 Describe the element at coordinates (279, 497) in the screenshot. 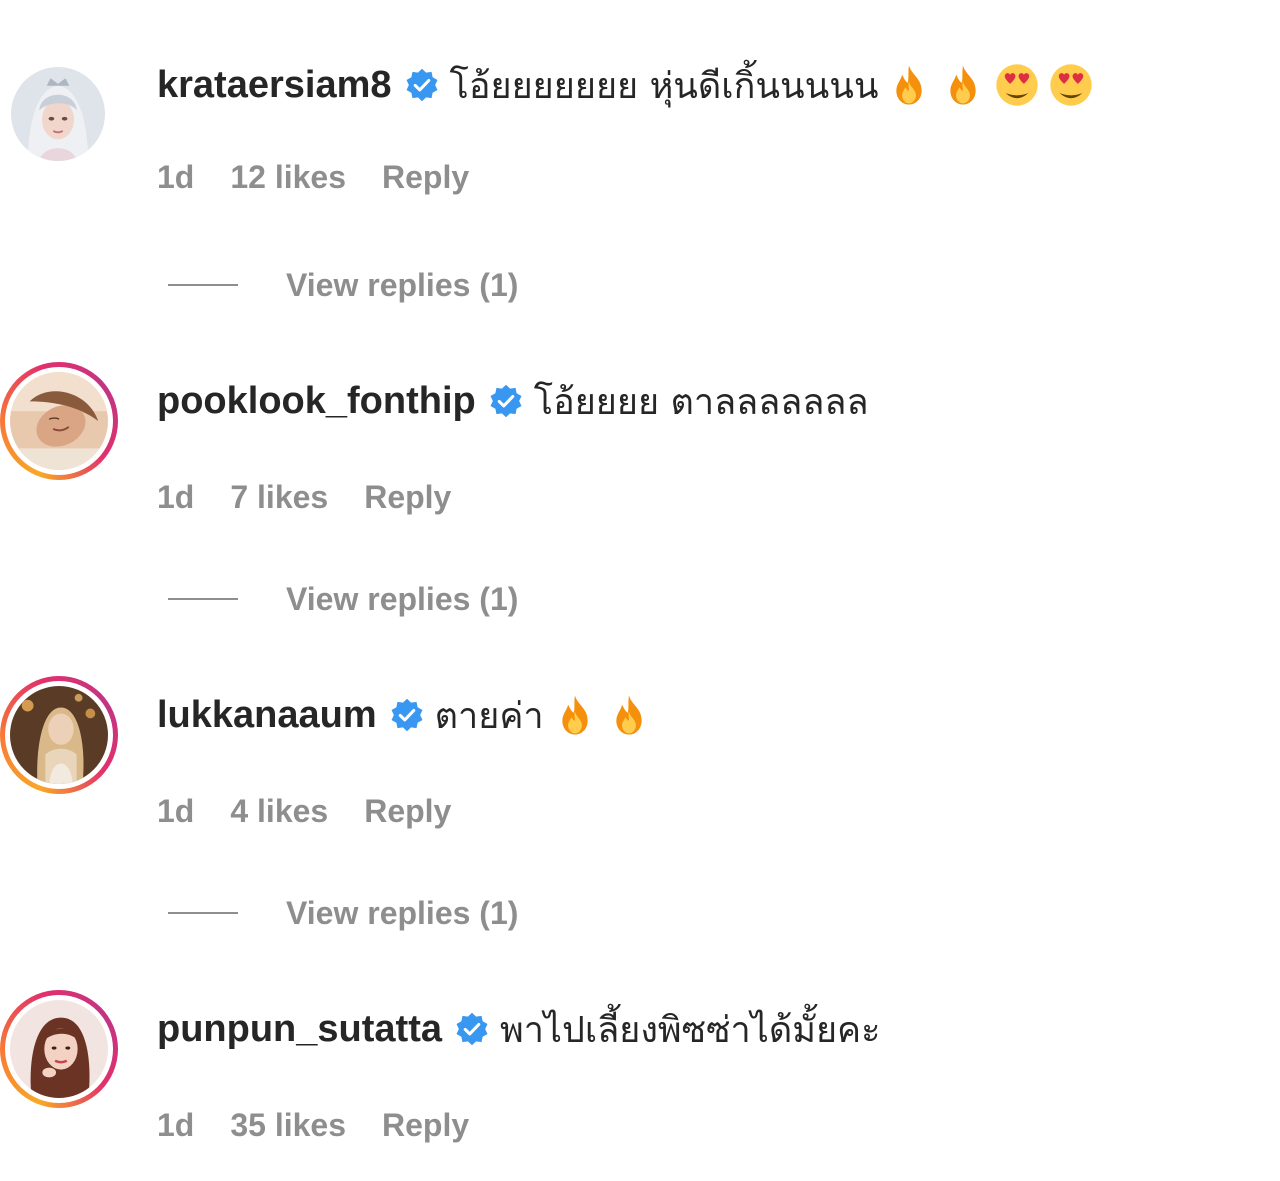

I see `likes-count: 7 likes` at that location.